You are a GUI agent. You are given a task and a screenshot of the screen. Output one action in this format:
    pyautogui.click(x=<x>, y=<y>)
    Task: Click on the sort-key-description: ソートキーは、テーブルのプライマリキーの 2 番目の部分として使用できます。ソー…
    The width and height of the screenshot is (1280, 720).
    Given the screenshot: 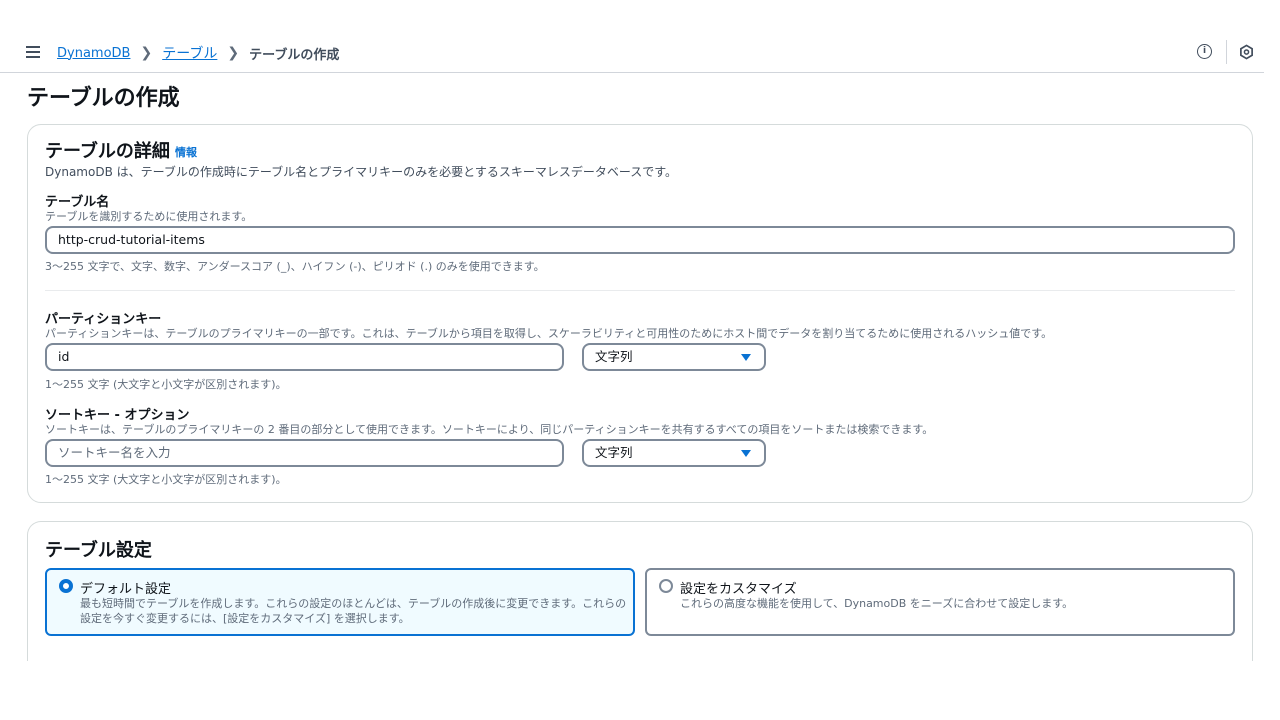 What is the action you would take?
    pyautogui.click(x=489, y=429)
    